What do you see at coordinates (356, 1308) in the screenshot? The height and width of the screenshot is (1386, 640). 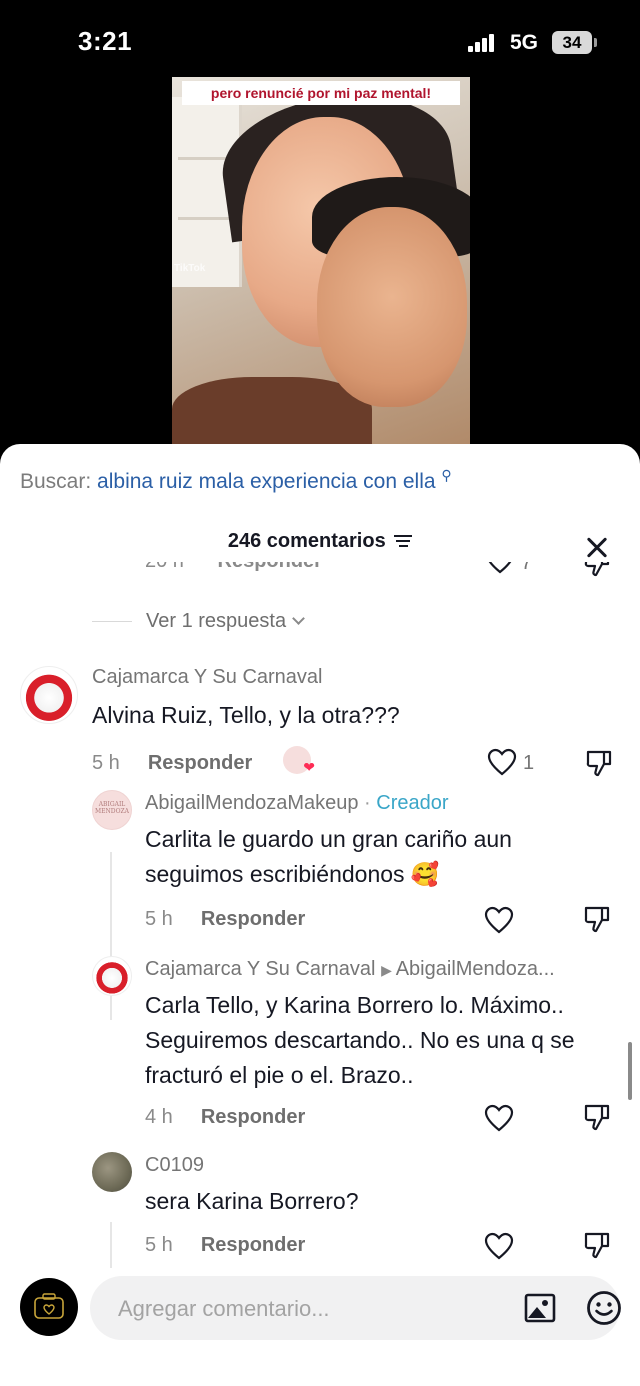 I see `comment-input: Agregar comentario... @` at bounding box center [356, 1308].